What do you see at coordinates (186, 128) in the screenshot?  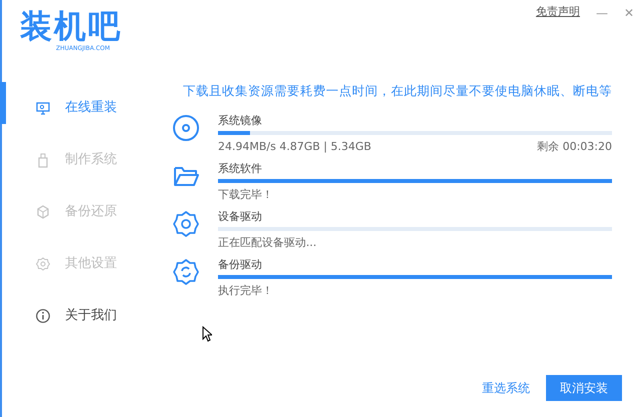 I see `disc-icon` at bounding box center [186, 128].